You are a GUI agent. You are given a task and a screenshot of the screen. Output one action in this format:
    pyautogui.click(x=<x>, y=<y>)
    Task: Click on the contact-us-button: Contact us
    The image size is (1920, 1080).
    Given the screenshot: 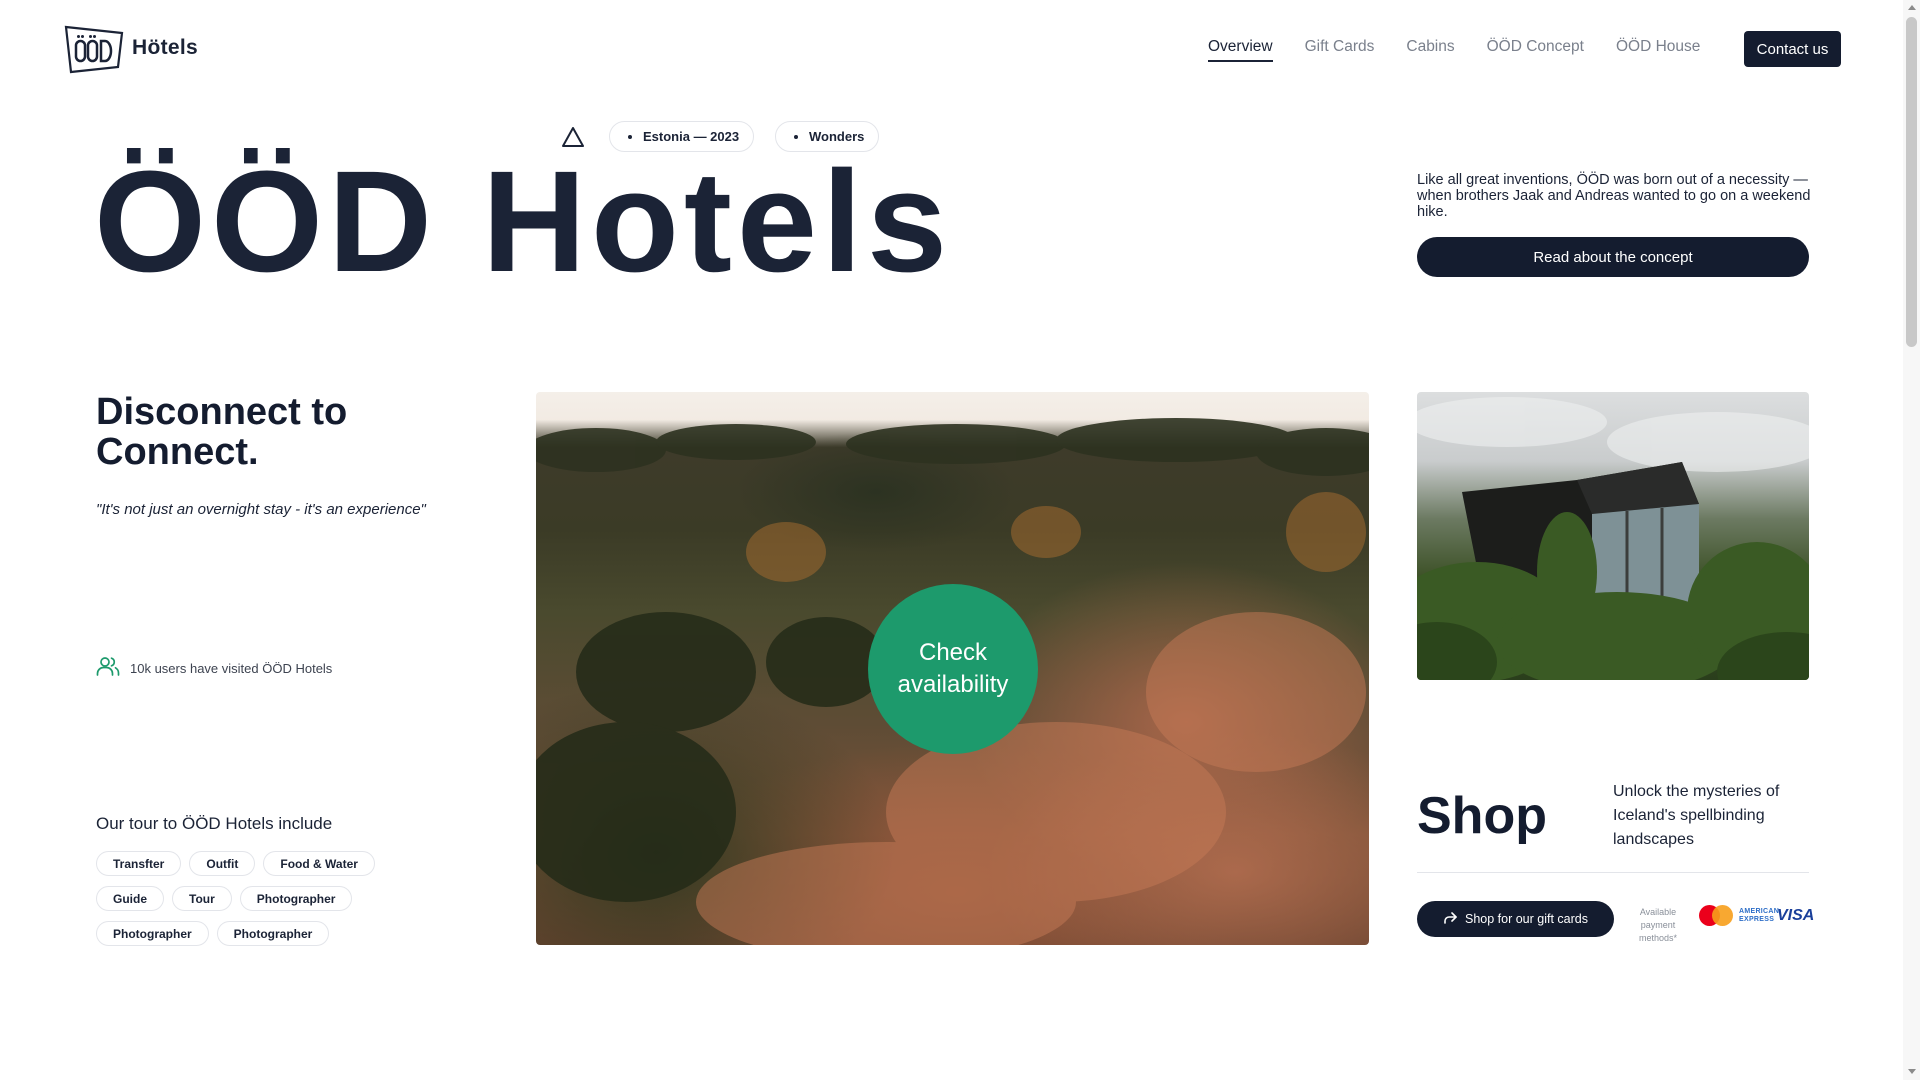 What is the action you would take?
    pyautogui.click(x=1792, y=49)
    